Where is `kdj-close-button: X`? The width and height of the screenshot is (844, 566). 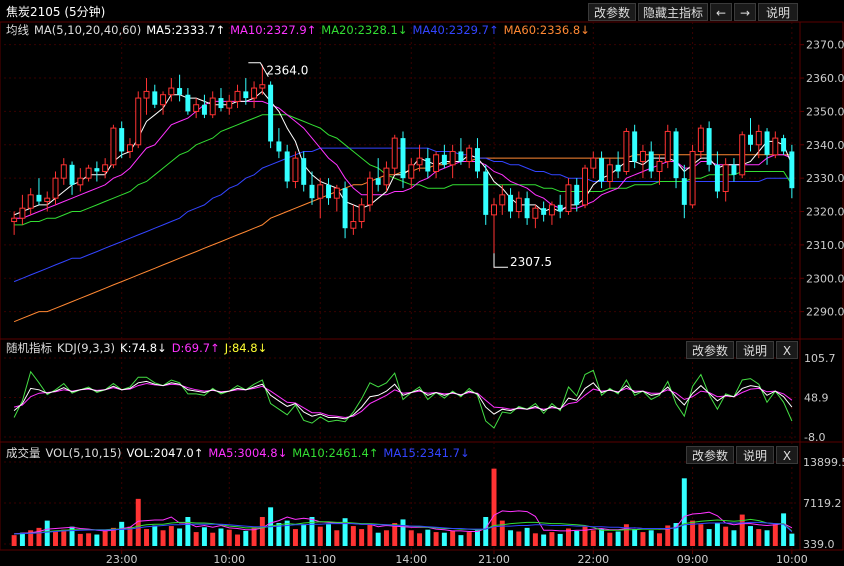 kdj-close-button: X is located at coordinates (787, 350).